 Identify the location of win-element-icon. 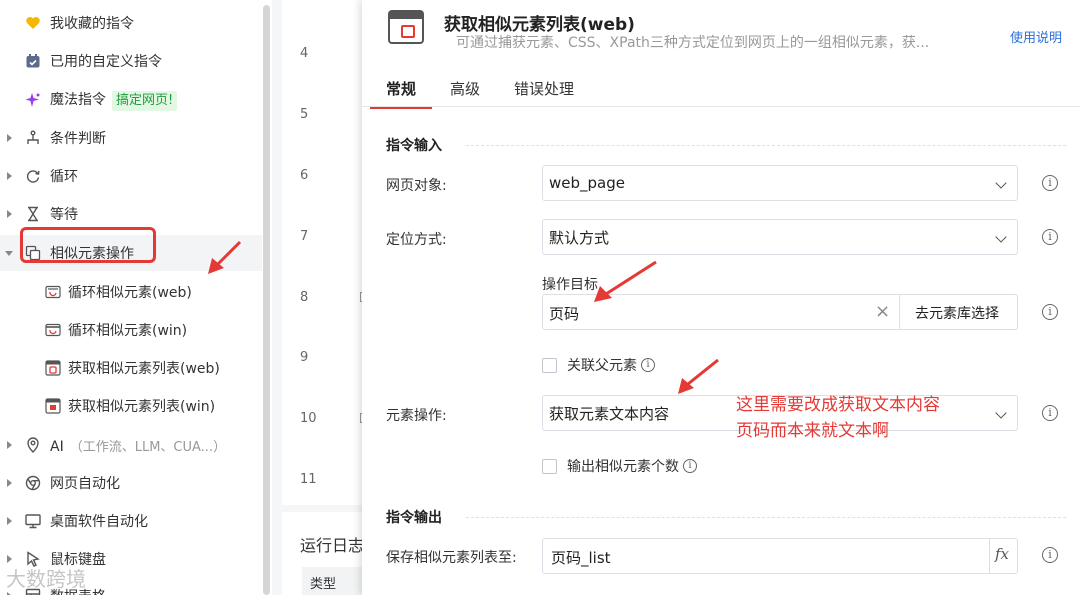
(53, 330).